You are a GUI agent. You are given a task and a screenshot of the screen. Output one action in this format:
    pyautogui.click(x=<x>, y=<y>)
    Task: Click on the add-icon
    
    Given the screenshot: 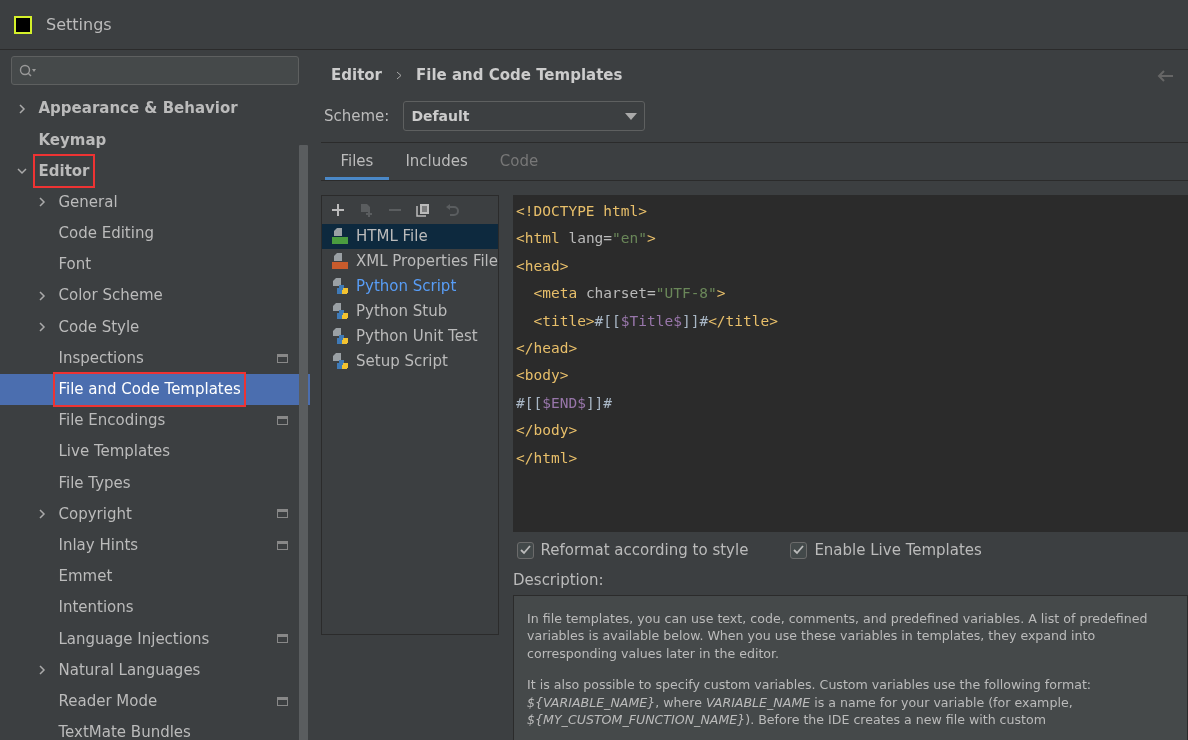 What is the action you would take?
    pyautogui.click(x=338, y=210)
    